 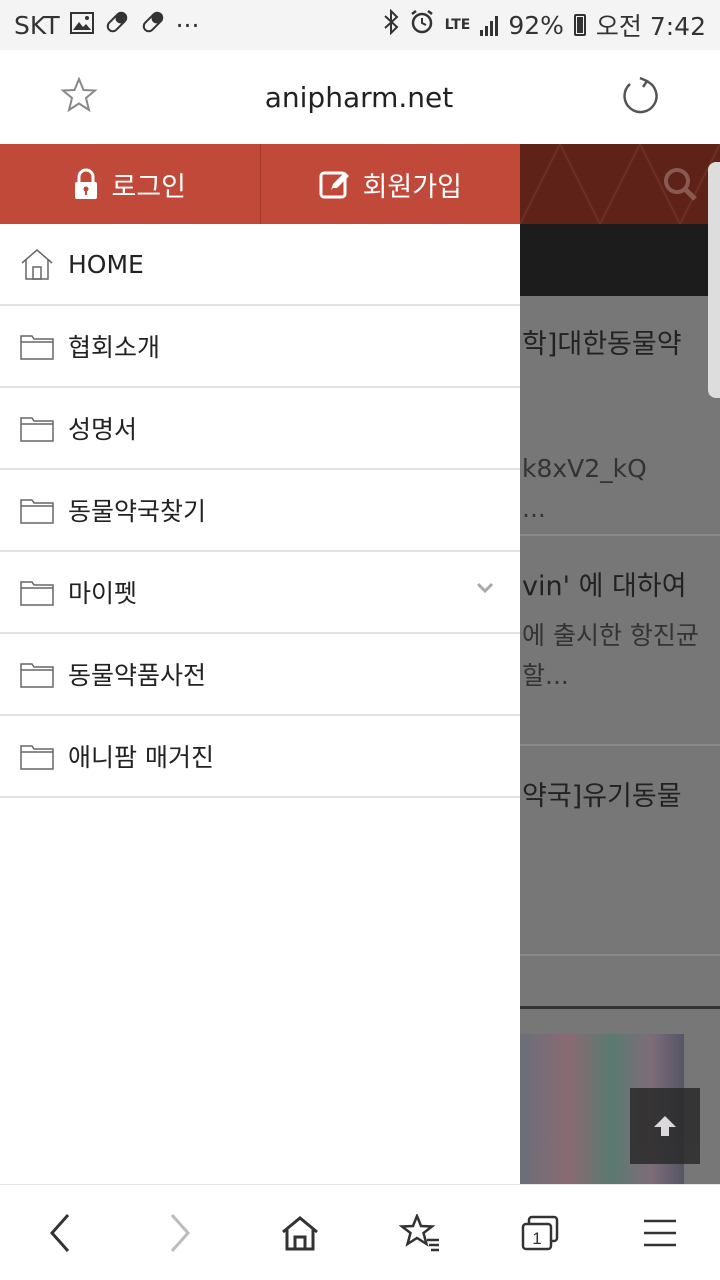 What do you see at coordinates (79, 96) in the screenshot?
I see `bookmark-star-icon` at bounding box center [79, 96].